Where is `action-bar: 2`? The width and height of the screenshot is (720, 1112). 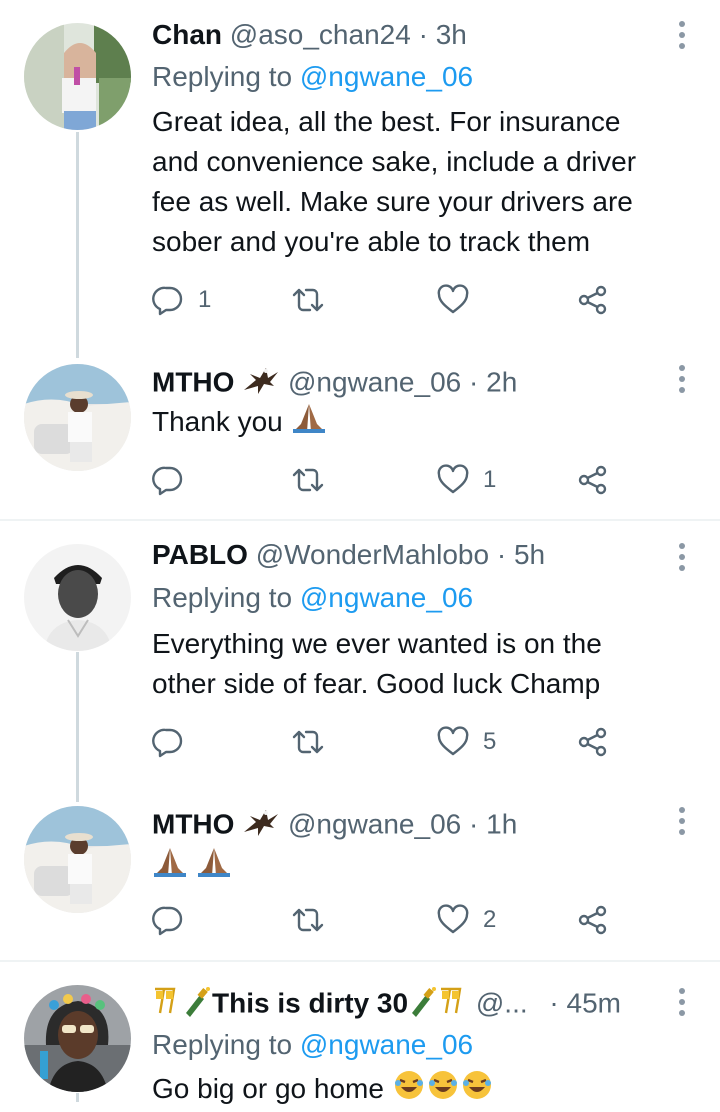
action-bar: 2 is located at coordinates (387, 920).